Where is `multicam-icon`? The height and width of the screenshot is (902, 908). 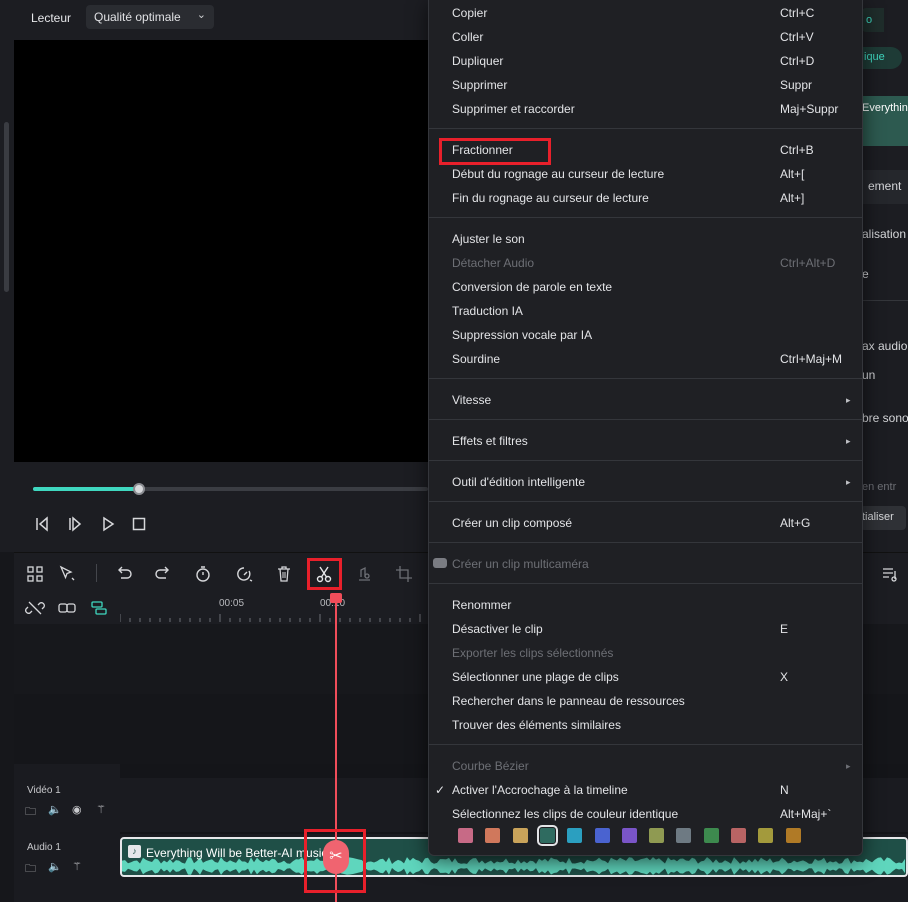
multicam-icon is located at coordinates (440, 563).